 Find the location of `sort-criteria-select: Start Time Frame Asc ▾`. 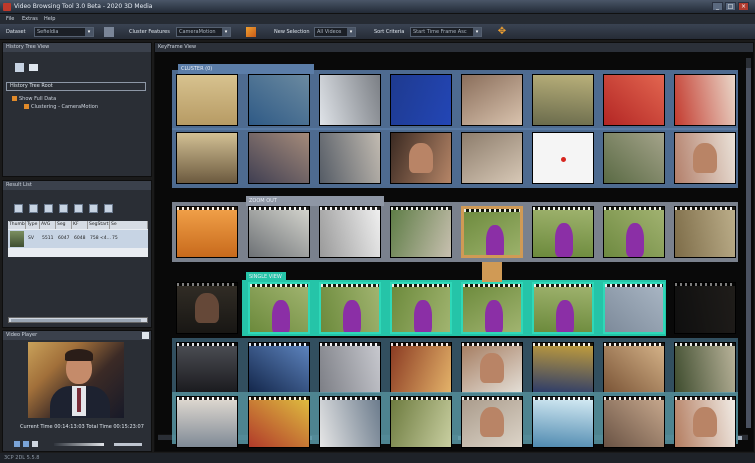

sort-criteria-select: Start Time Frame Asc ▾ is located at coordinates (446, 32).